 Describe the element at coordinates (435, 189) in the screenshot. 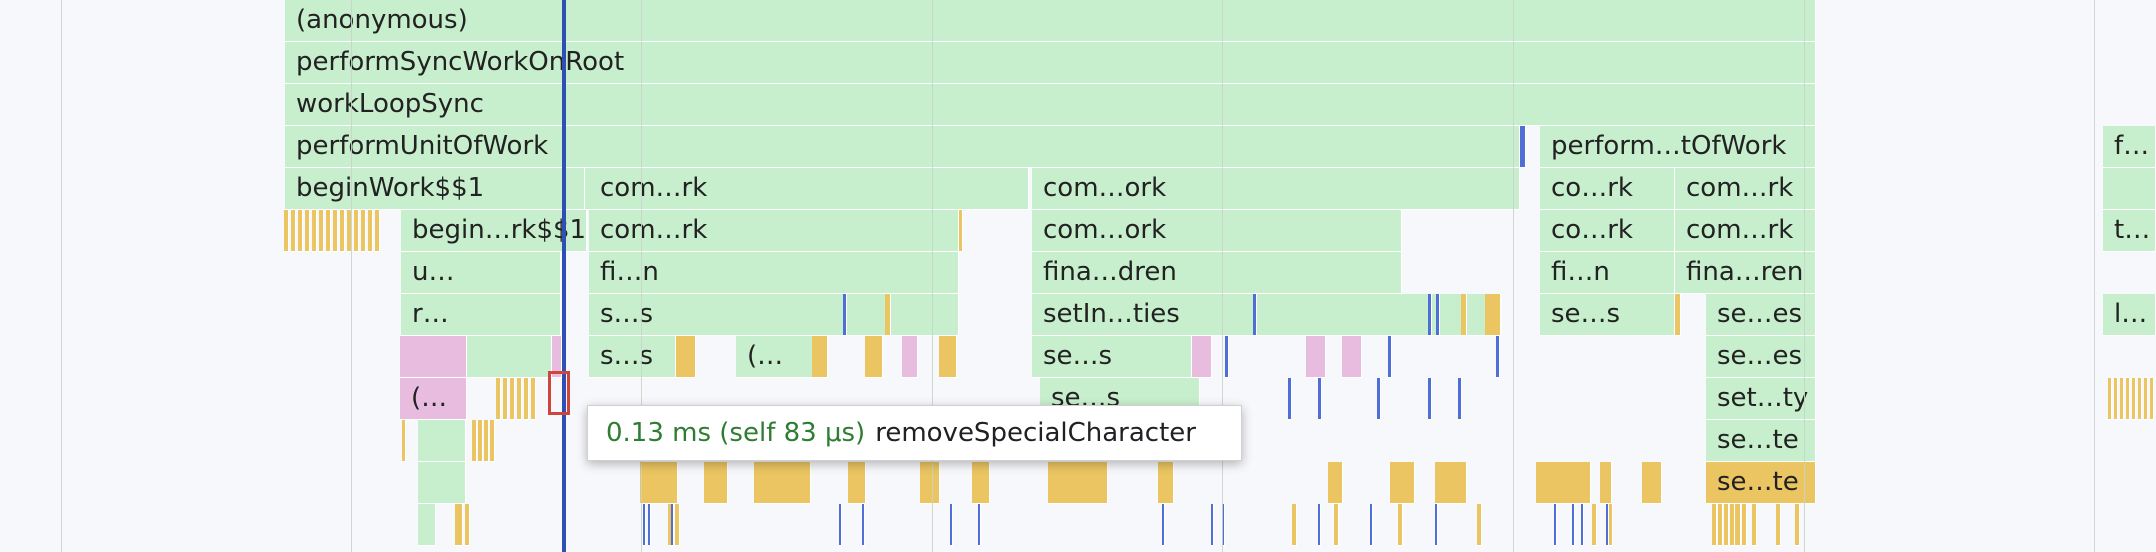

I see `frame-begin-work: beginWork$$1` at that location.